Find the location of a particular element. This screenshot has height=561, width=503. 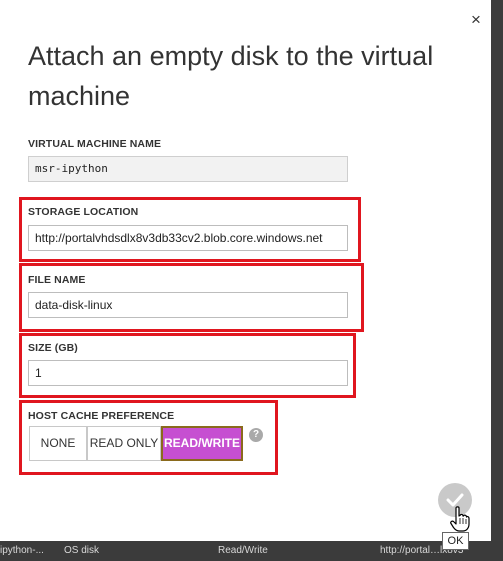

help-icon: ? is located at coordinates (256, 435).